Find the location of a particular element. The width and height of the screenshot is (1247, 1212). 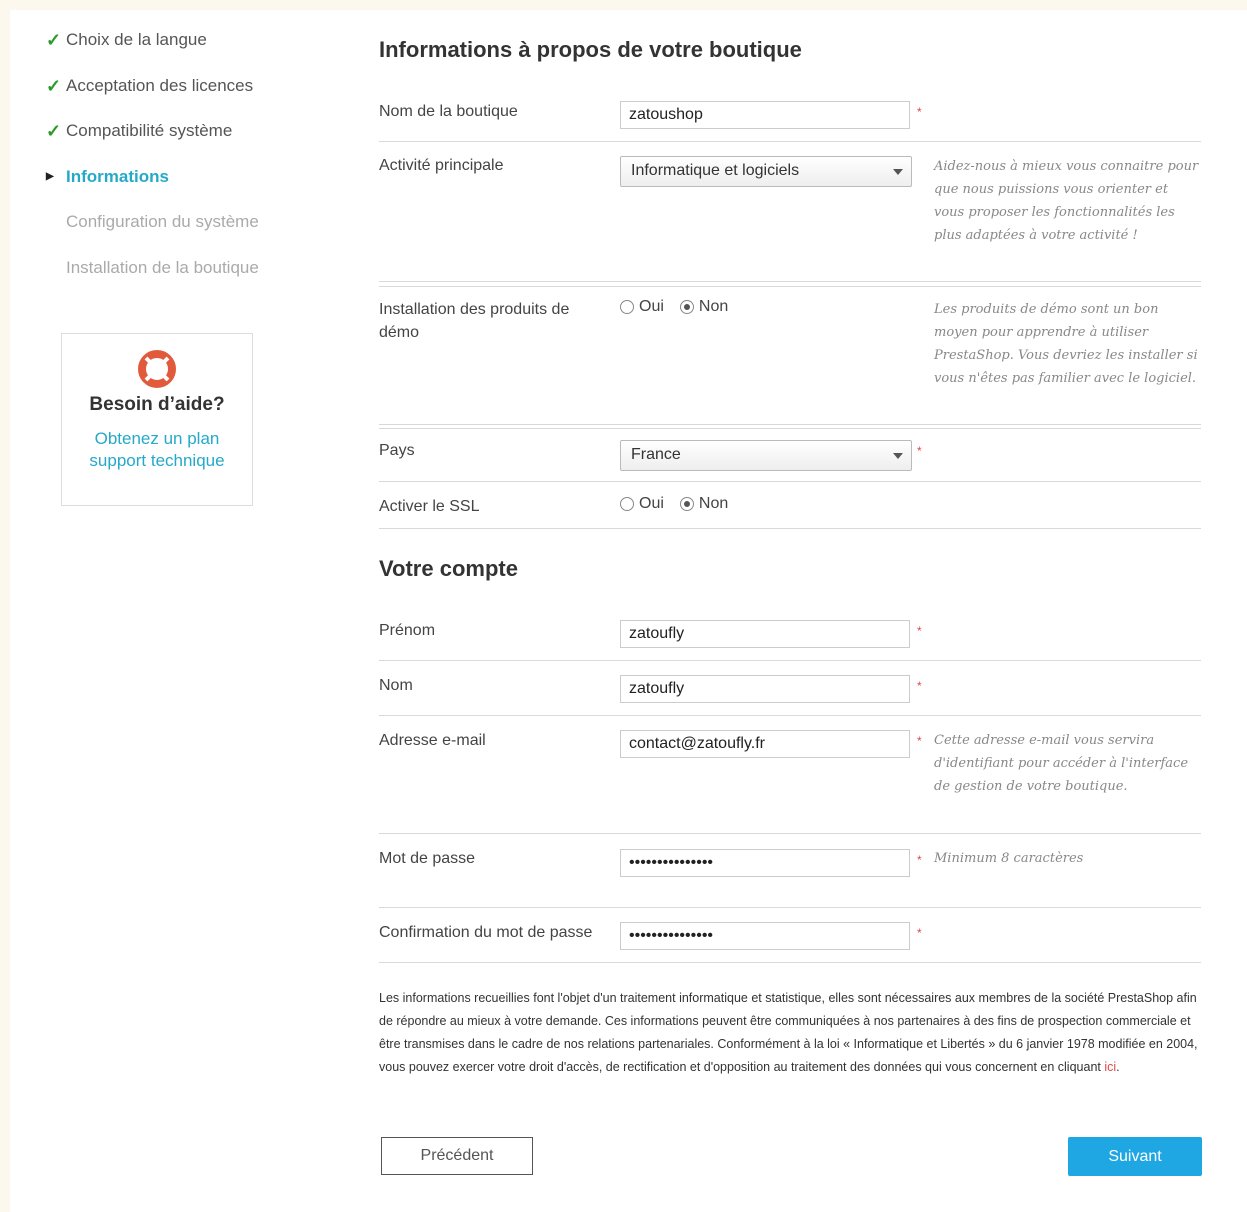

password-input is located at coordinates (765, 863).